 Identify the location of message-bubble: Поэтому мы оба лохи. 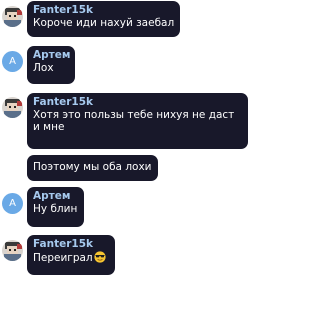
(92, 168).